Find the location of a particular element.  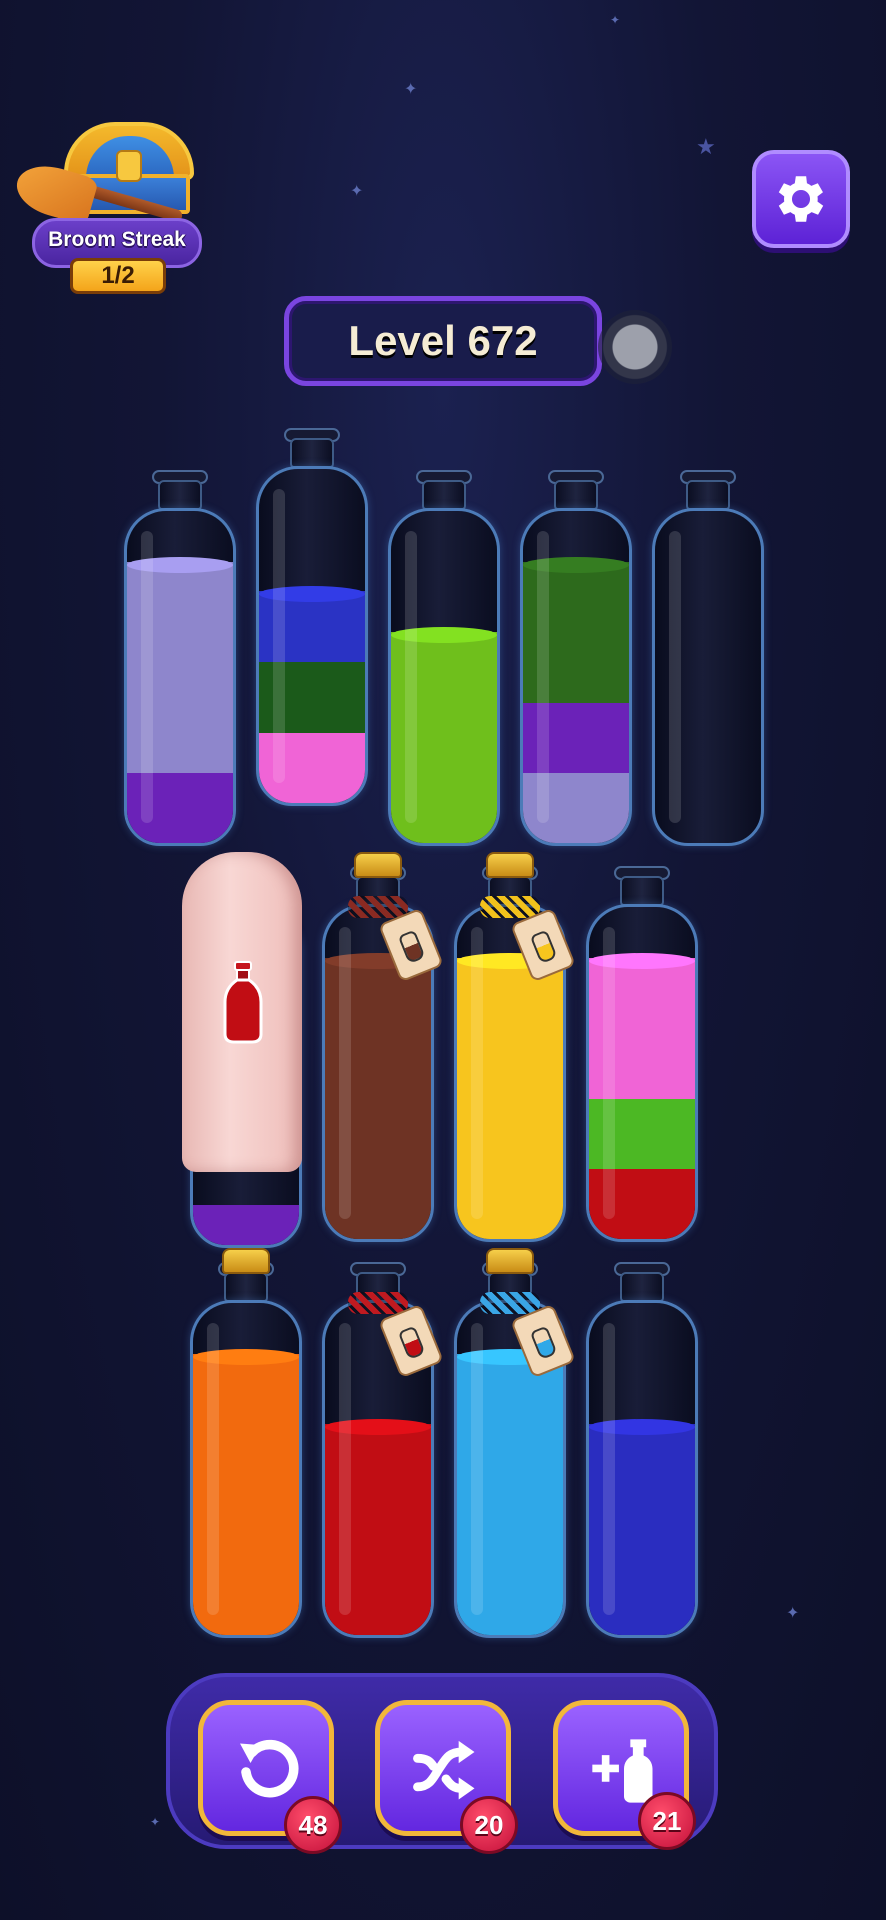

streak-label: Broom Streak is located at coordinates (117, 239).